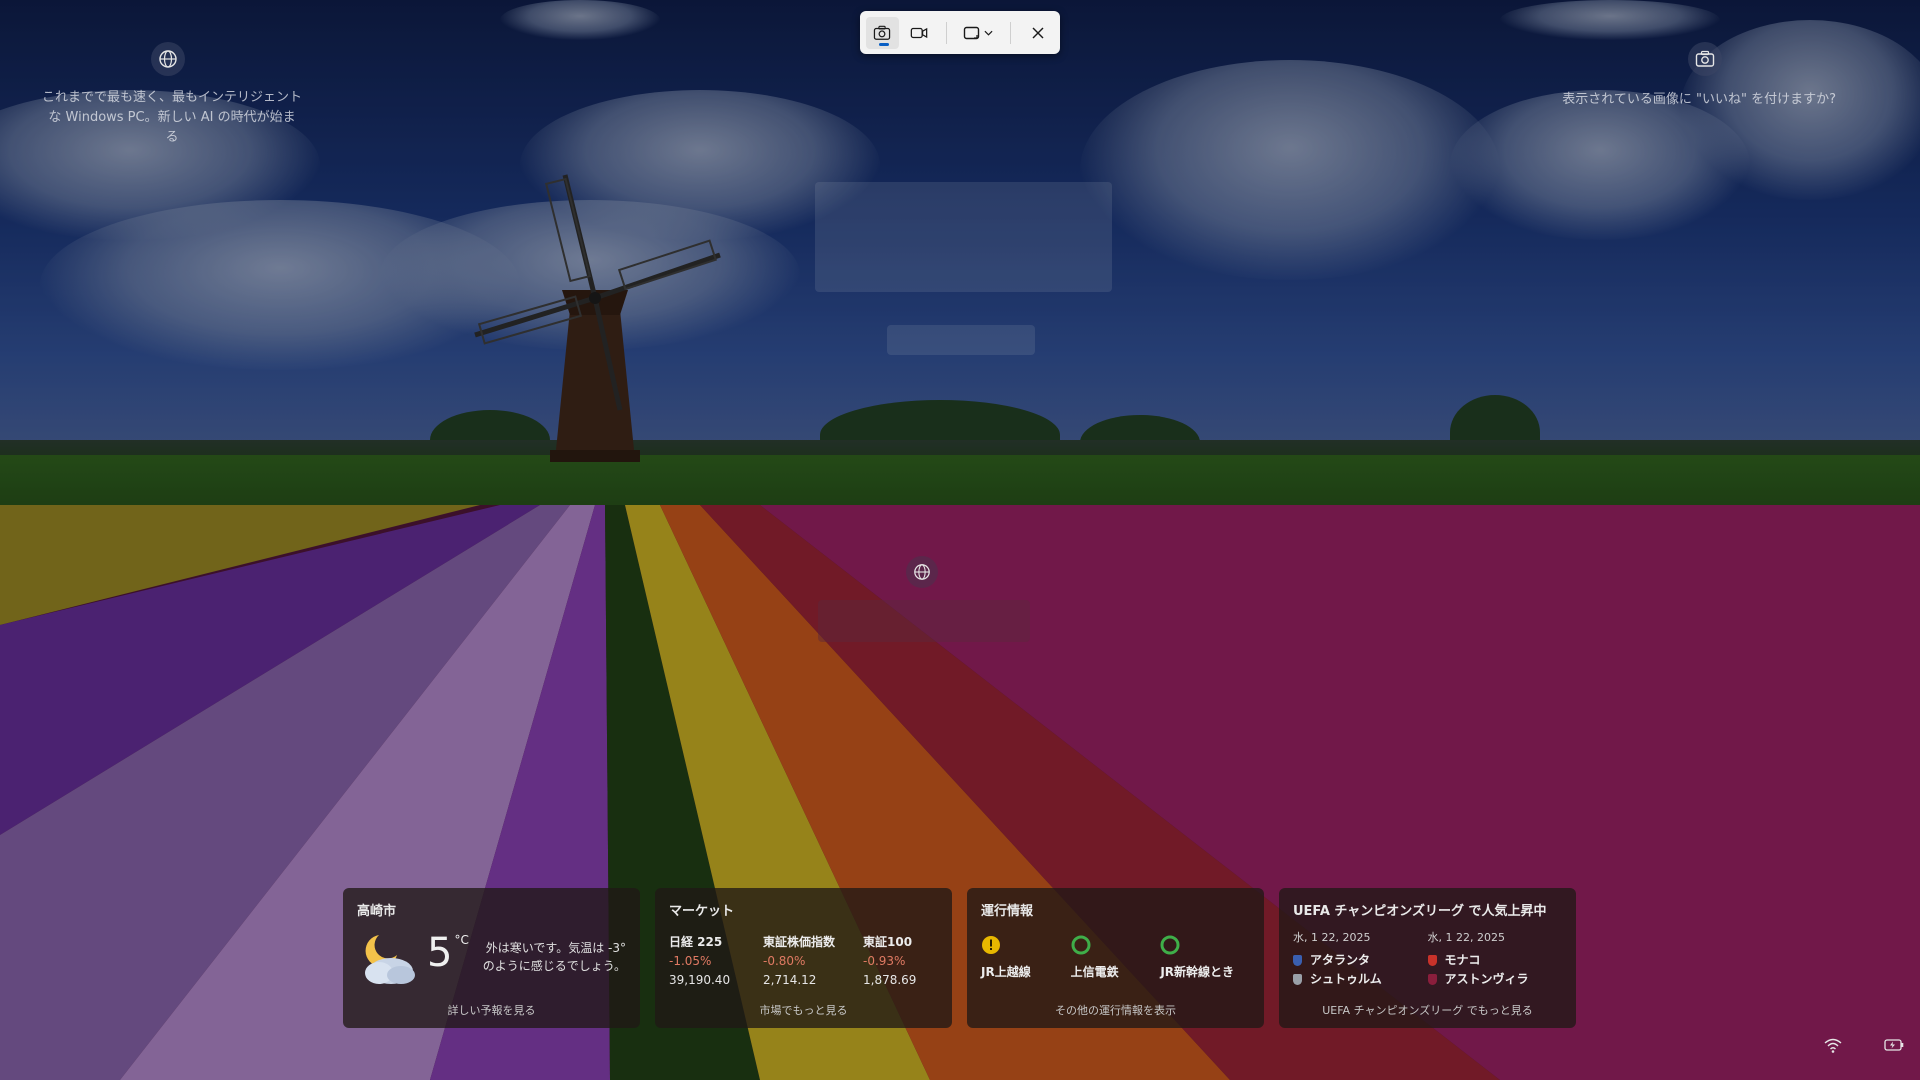 The width and height of the screenshot is (1920, 1080). Describe the element at coordinates (491, 1010) in the screenshot. I see `weather-footer-link: 詳しい予報を見る` at that location.